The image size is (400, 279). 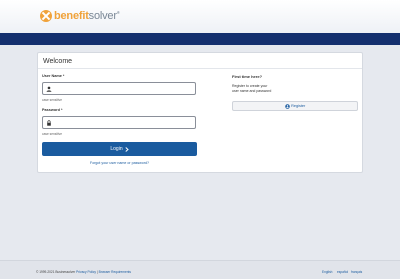 I want to click on language-spanish-link: español, so click(x=342, y=272).